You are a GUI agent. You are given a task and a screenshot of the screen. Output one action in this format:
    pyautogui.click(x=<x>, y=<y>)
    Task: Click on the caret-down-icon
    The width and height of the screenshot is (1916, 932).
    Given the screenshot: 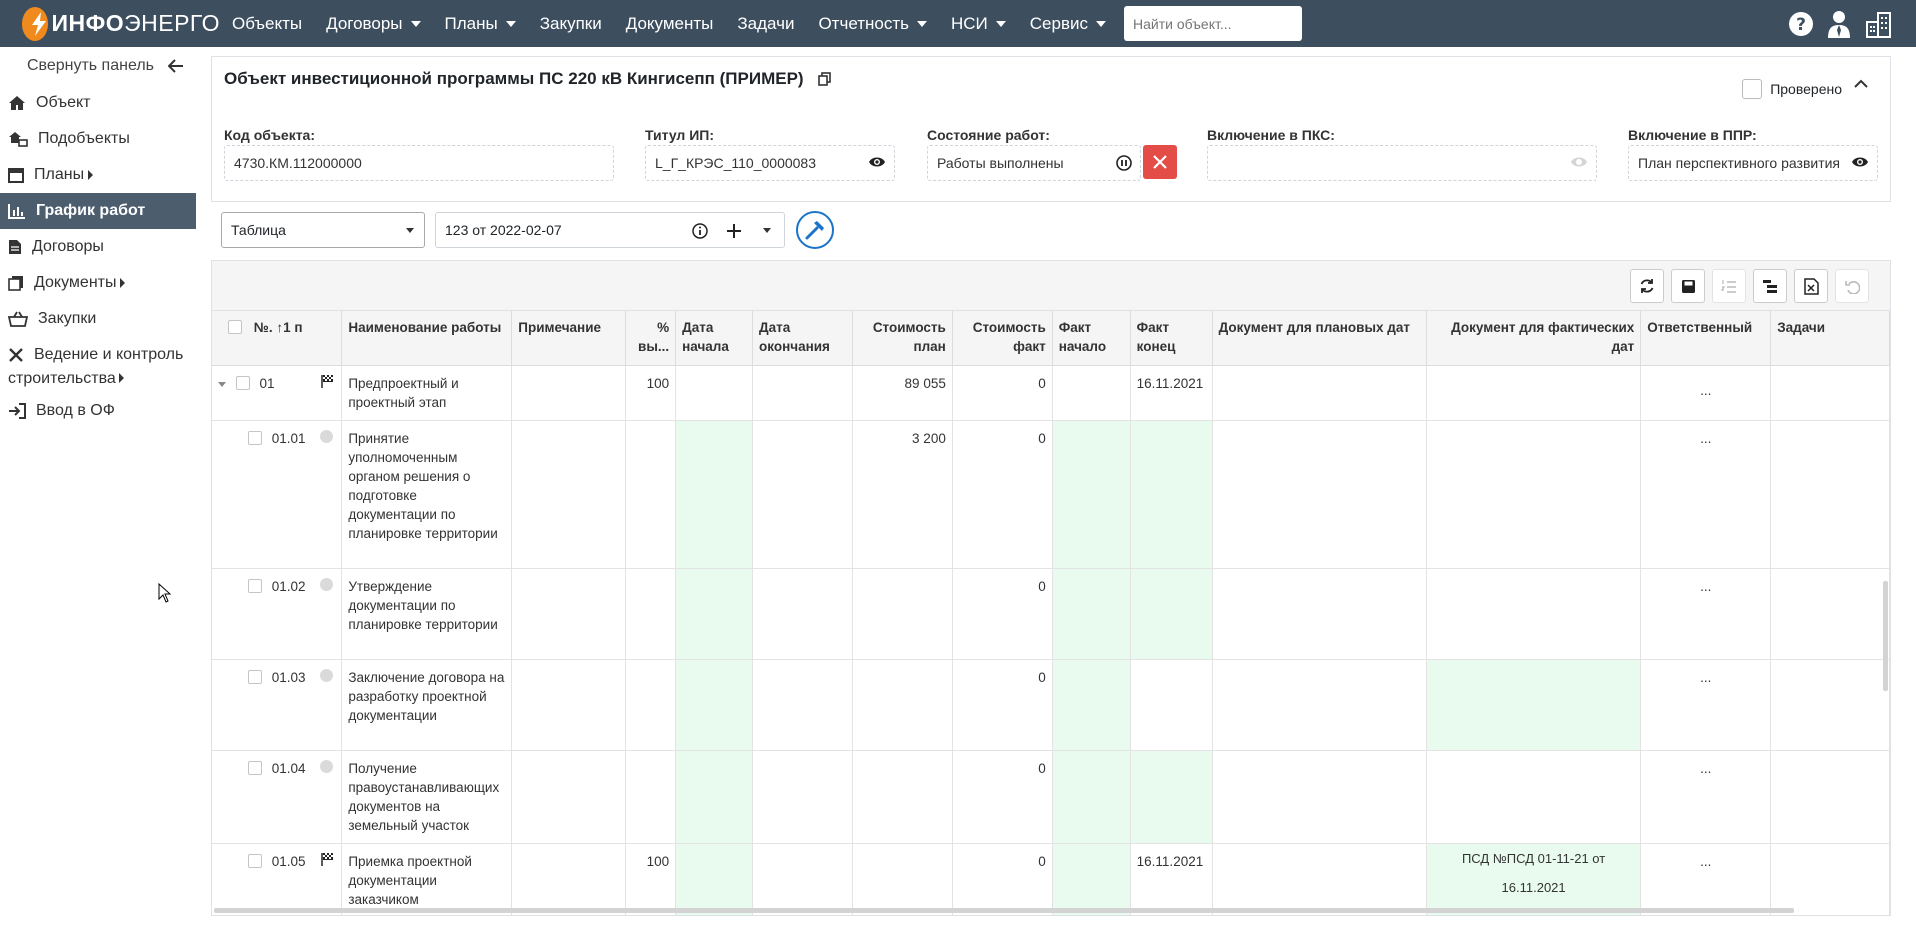 What is the action you would take?
    pyautogui.click(x=767, y=230)
    